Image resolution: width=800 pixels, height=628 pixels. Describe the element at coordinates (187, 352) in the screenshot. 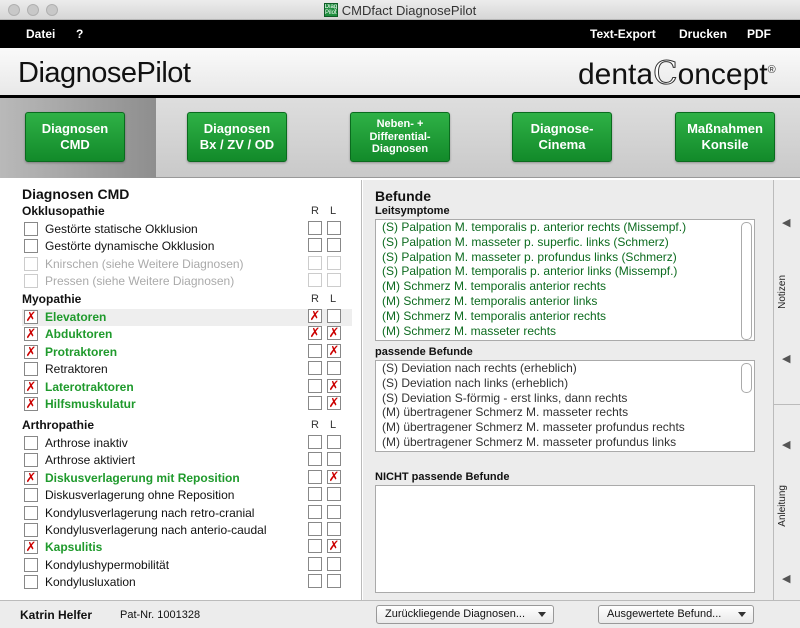

I see `diagnosis-row: ✗ Protraktoren ✗` at that location.